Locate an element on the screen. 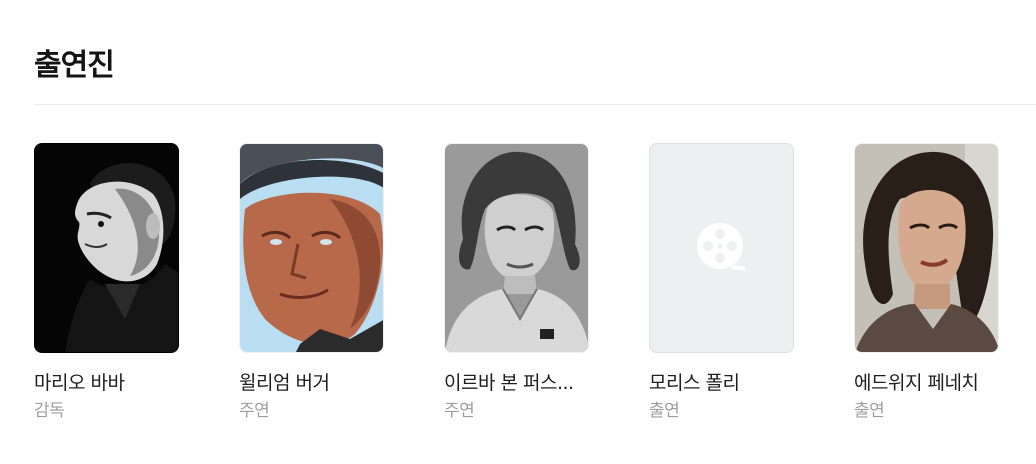  cast-photo-placeholder is located at coordinates (721, 248).